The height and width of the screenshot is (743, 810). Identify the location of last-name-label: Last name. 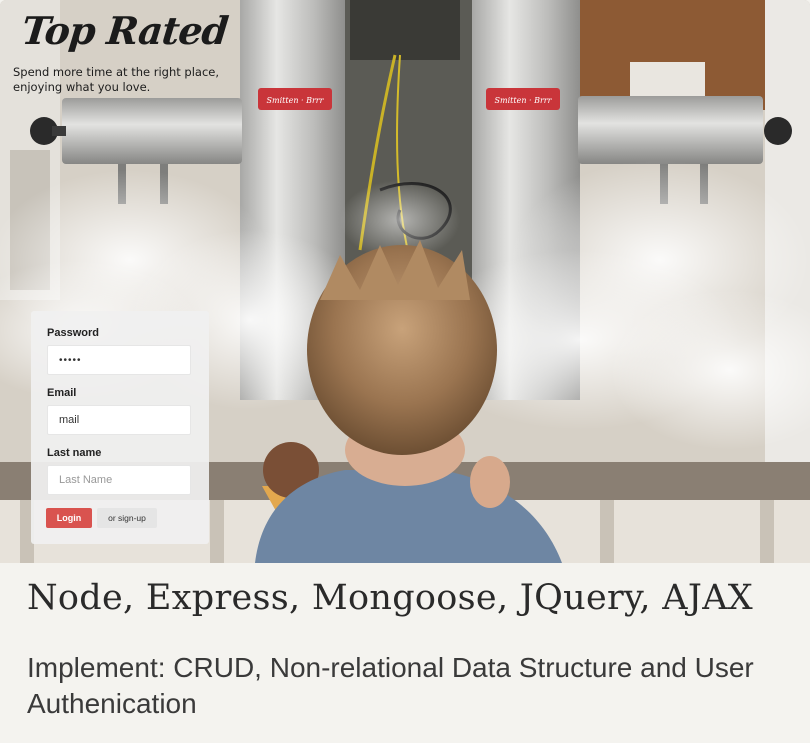
(74, 453).